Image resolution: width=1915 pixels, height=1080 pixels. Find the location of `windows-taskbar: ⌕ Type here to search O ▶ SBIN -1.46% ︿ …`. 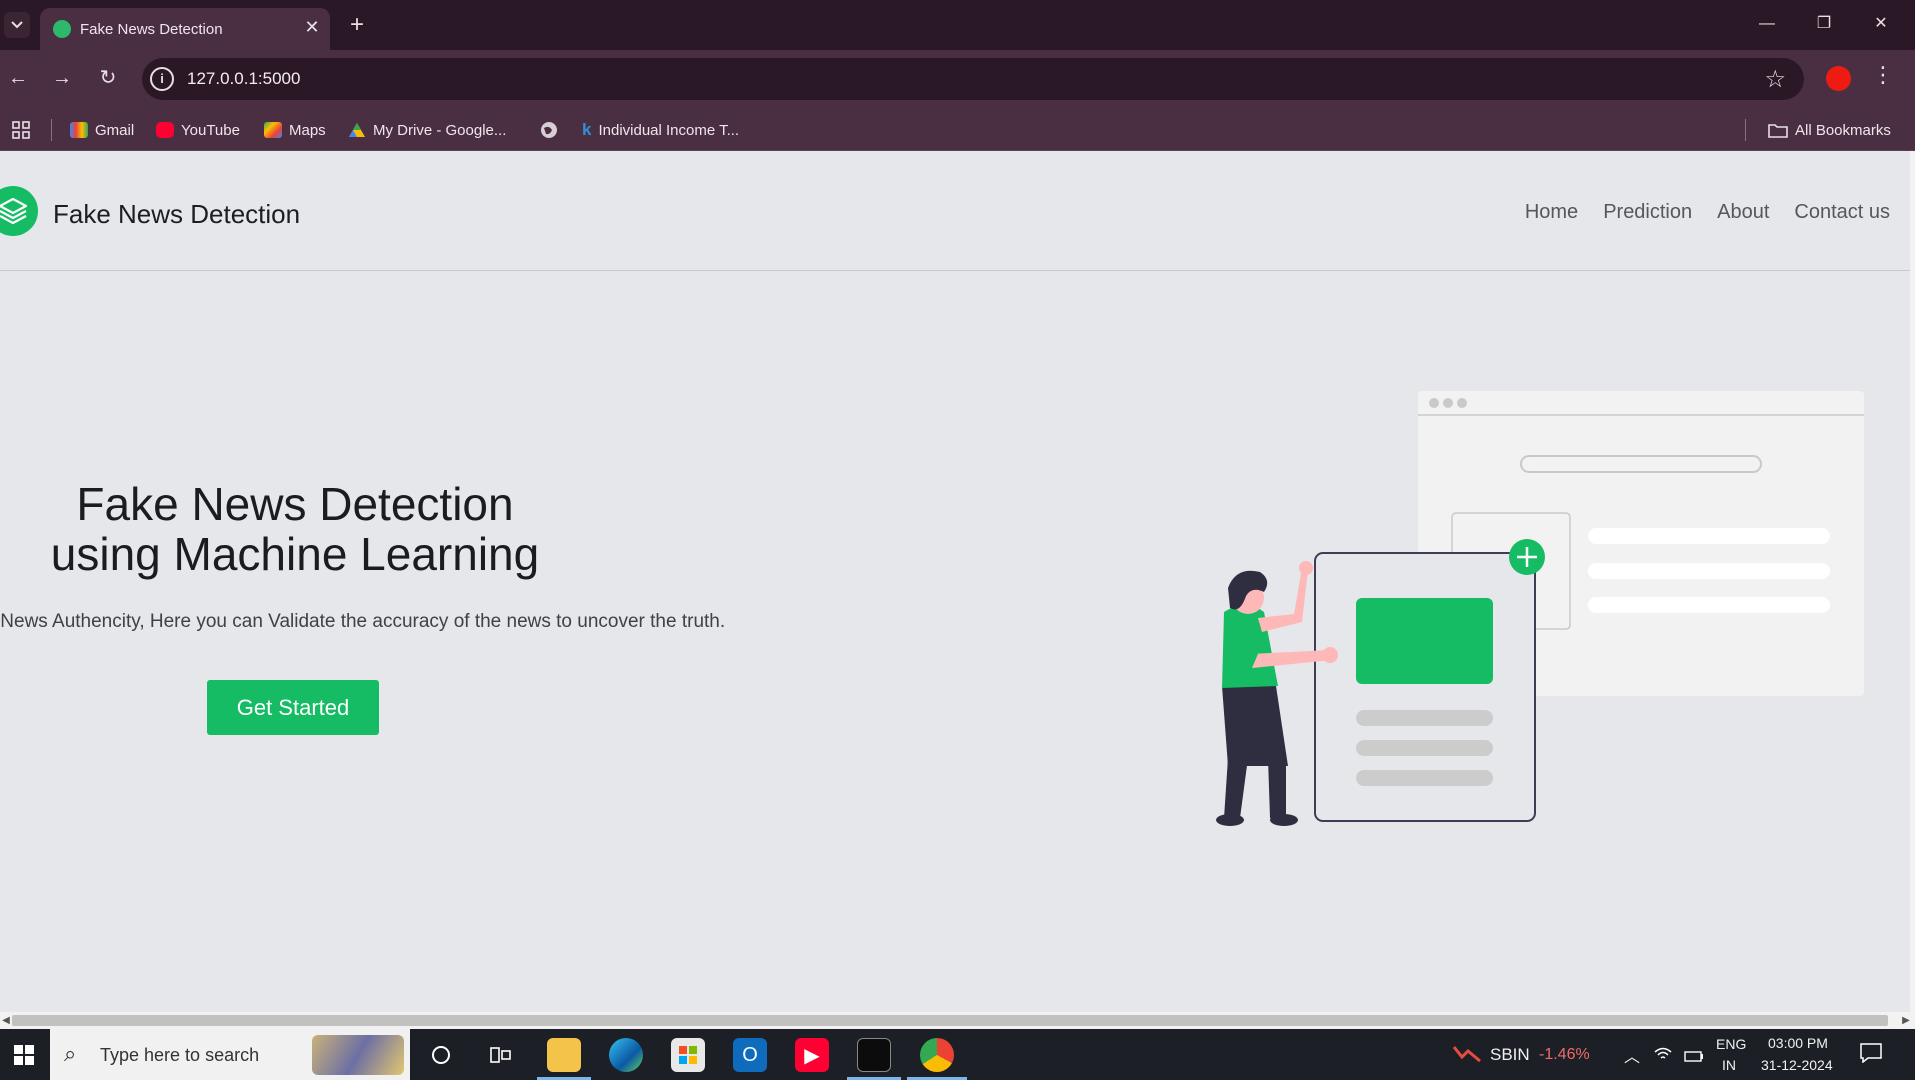

windows-taskbar: ⌕ Type here to search O ▶ SBIN -1.46% ︿ … is located at coordinates (957, 1054).